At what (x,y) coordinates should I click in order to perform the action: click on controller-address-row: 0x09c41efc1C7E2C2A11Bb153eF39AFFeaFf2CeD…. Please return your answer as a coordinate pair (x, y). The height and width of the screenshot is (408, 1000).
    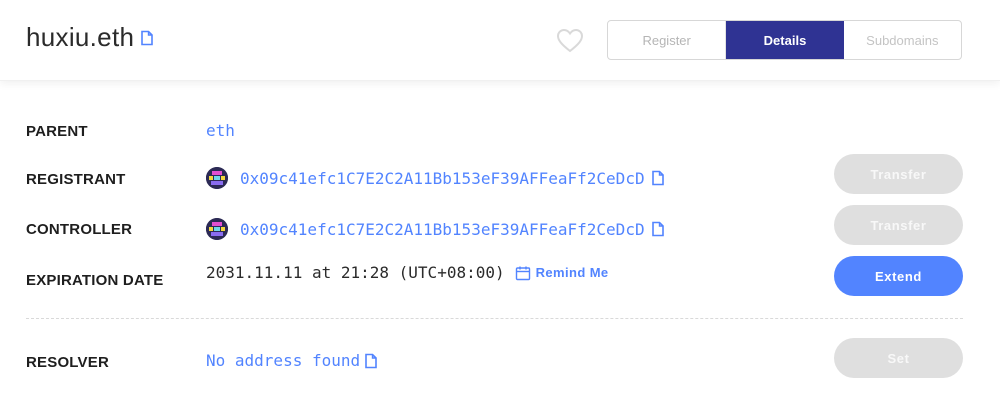
    Looking at the image, I should click on (435, 229).